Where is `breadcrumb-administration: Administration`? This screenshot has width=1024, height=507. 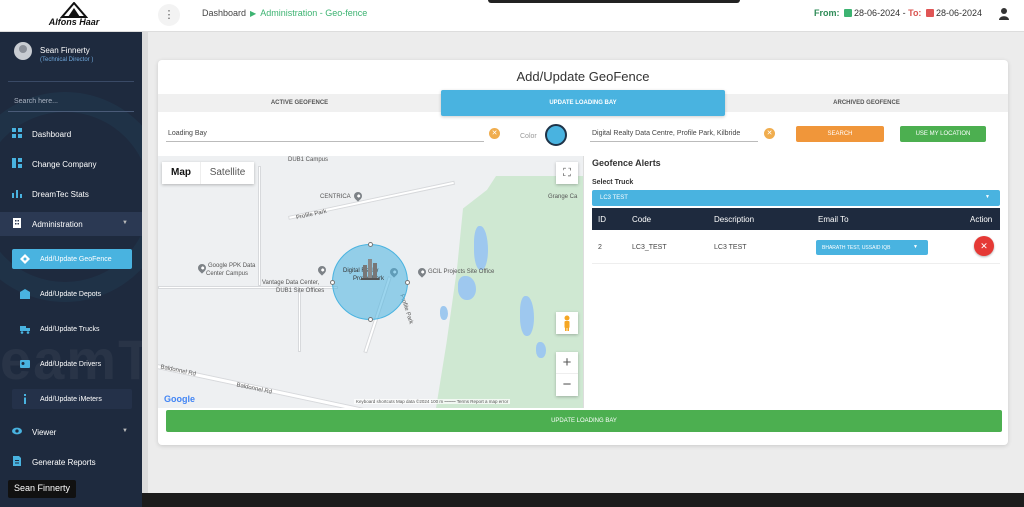
breadcrumb-administration: Administration is located at coordinates (288, 13).